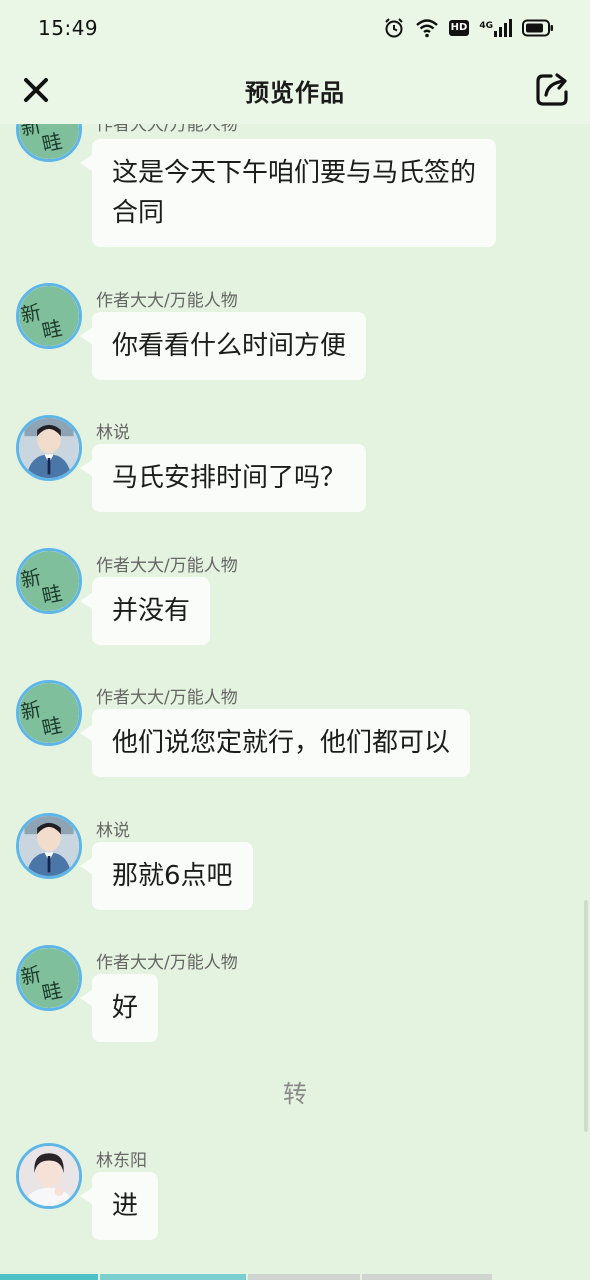 The width and height of the screenshot is (590, 1280). Describe the element at coordinates (223, 346) in the screenshot. I see `message-bubble: 你看看什么时间方便` at that location.